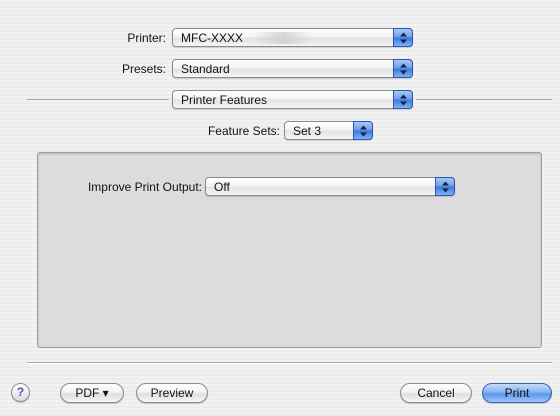  I want to click on footer-separator-highlight, so click(289, 363).